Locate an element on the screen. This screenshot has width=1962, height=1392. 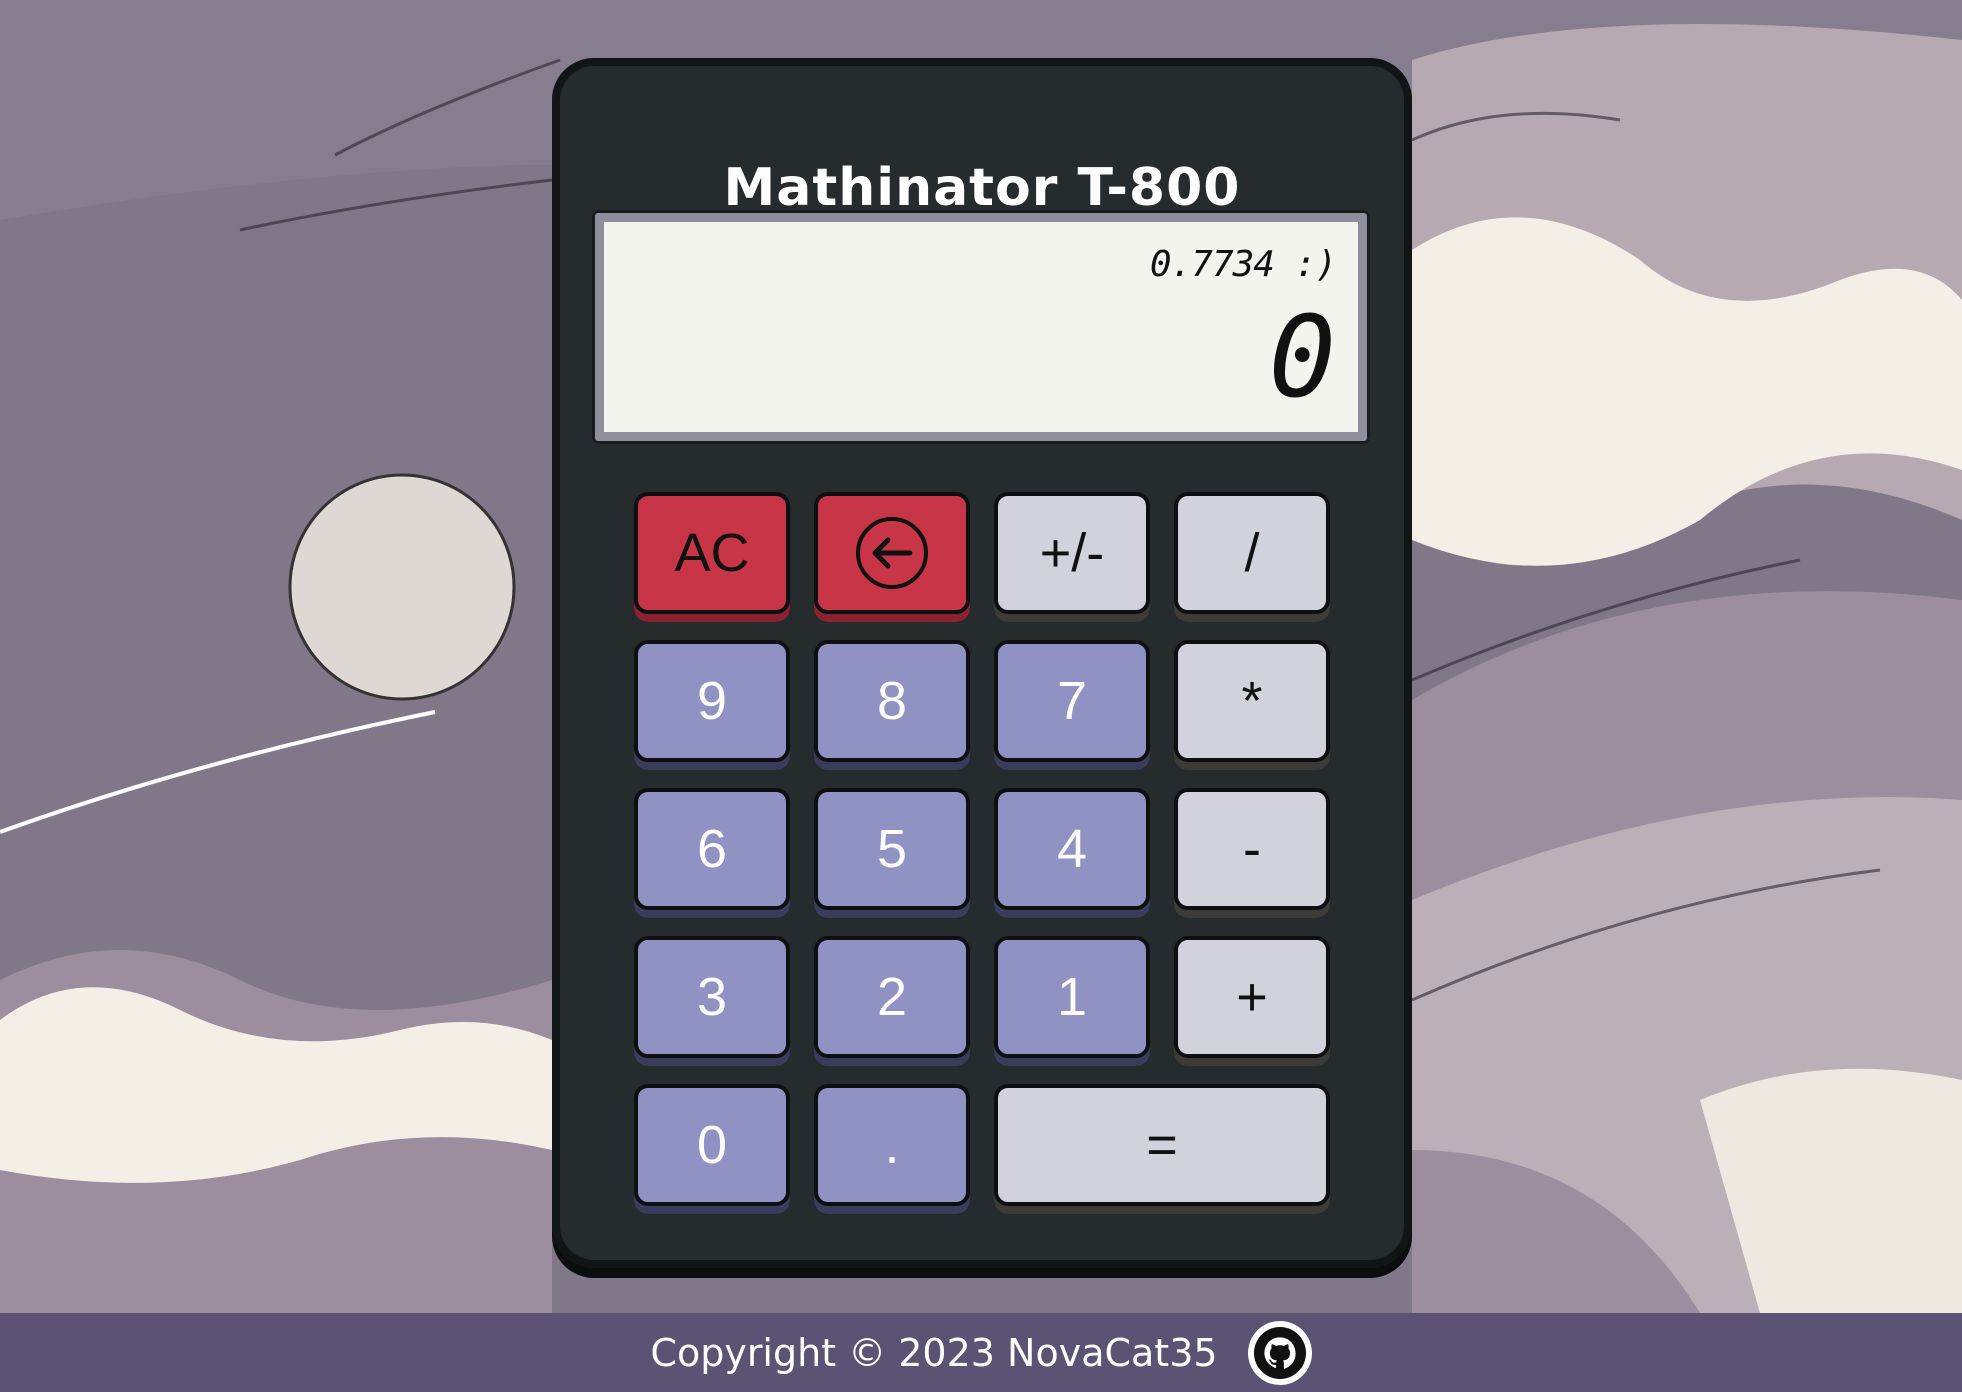
divide-button: / is located at coordinates (1252, 553).